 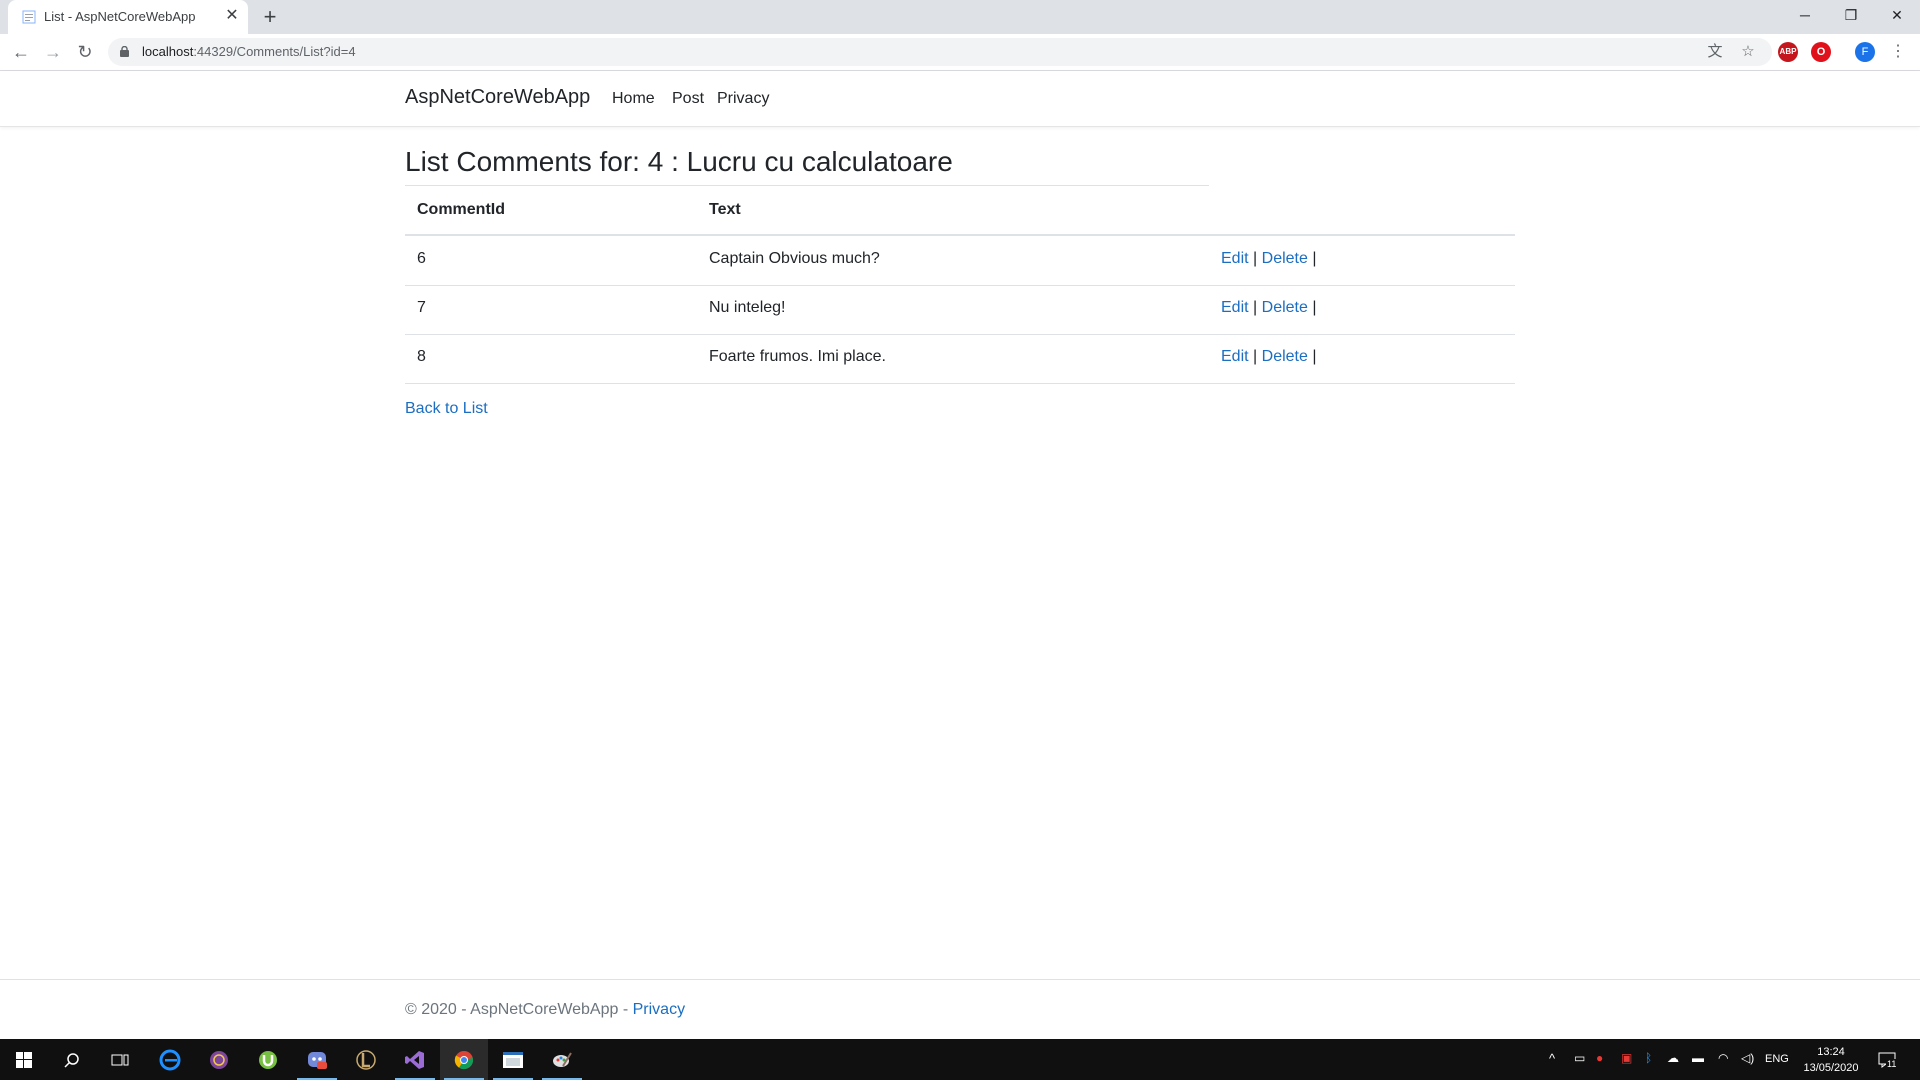 What do you see at coordinates (1748, 52) in the screenshot?
I see `bookmark-star-icon: ☆` at bounding box center [1748, 52].